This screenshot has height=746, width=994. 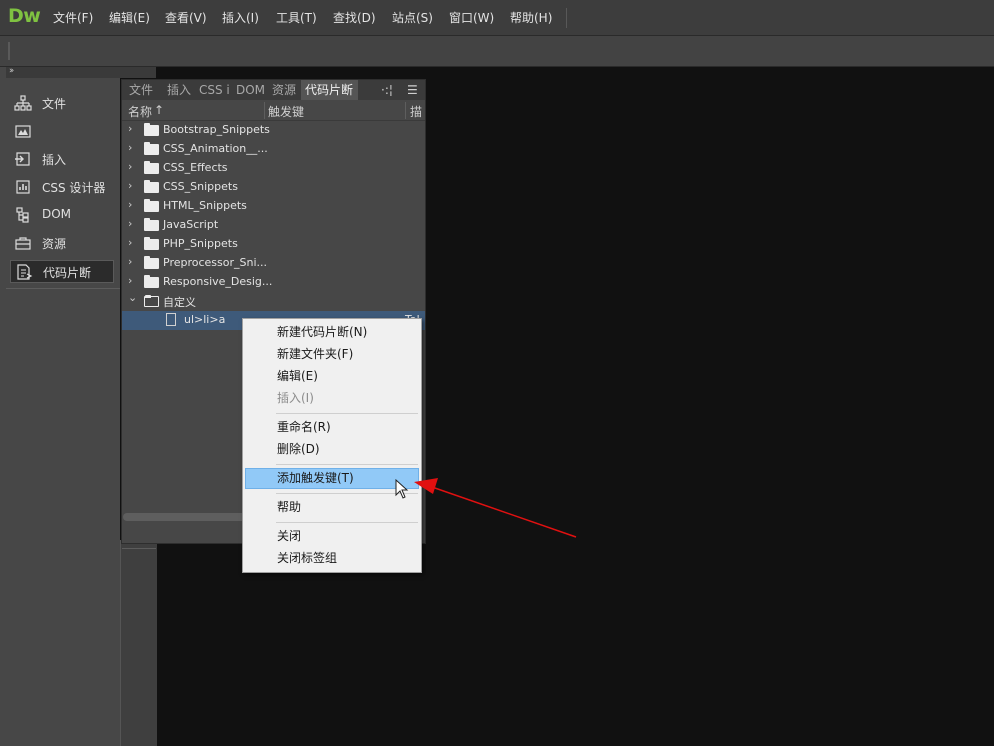 I want to click on menu-item-close-tab-group: 关闭标签组, so click(x=332, y=558).